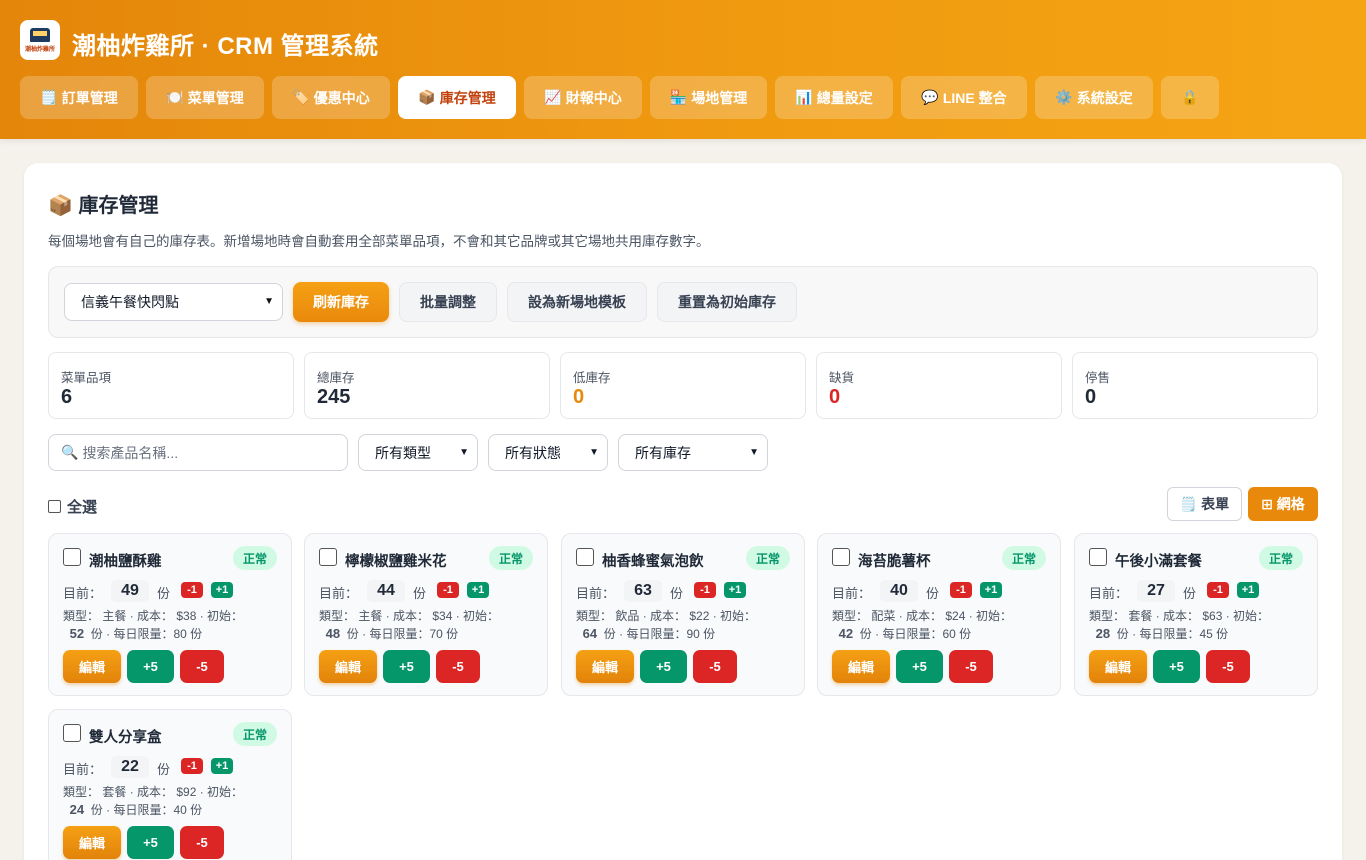 This screenshot has height=860, width=1366. What do you see at coordinates (54, 506) in the screenshot?
I see `select-all-checkbox` at bounding box center [54, 506].